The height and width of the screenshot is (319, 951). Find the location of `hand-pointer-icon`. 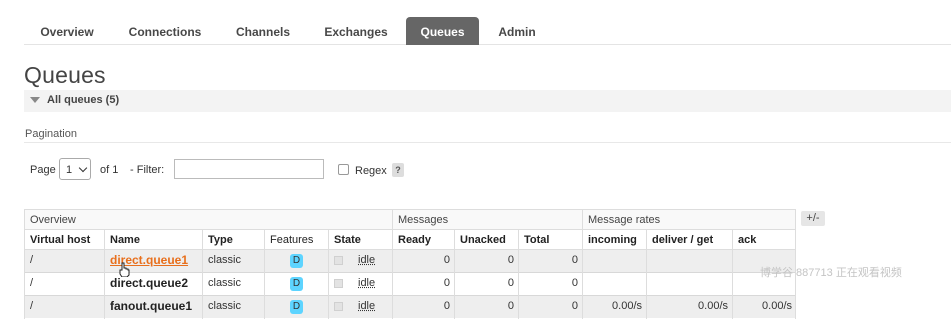

hand-pointer-icon is located at coordinates (124, 269).